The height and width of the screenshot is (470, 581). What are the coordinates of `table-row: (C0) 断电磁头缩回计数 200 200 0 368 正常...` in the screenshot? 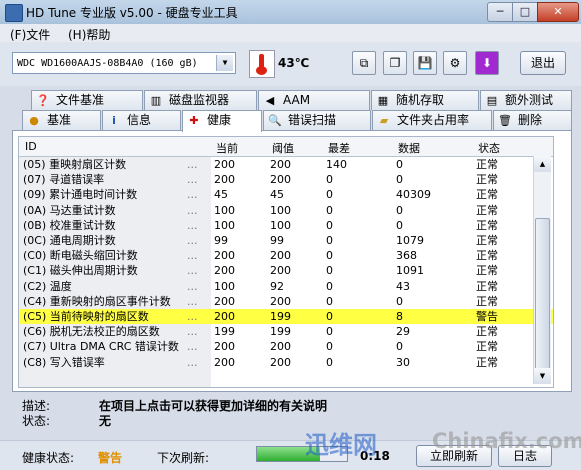 It's located at (286, 255).